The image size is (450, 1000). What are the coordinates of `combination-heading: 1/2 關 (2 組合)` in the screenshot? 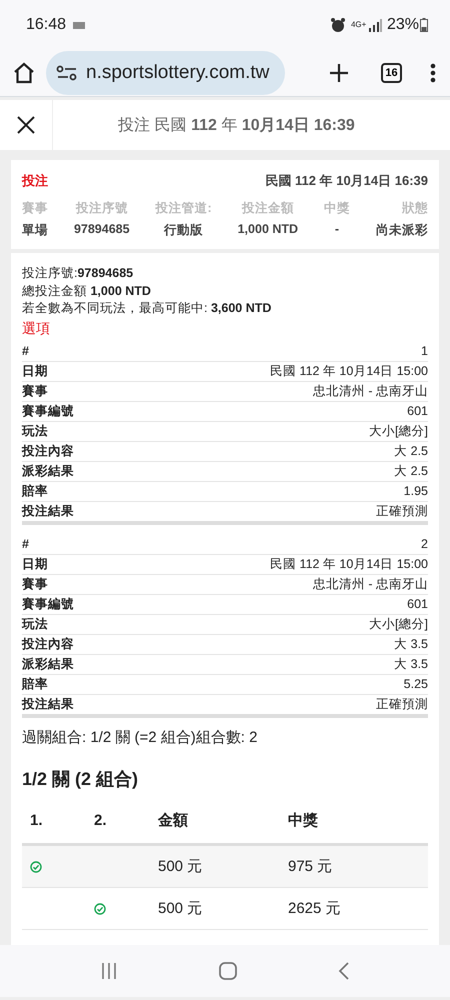 It's located at (81, 779).